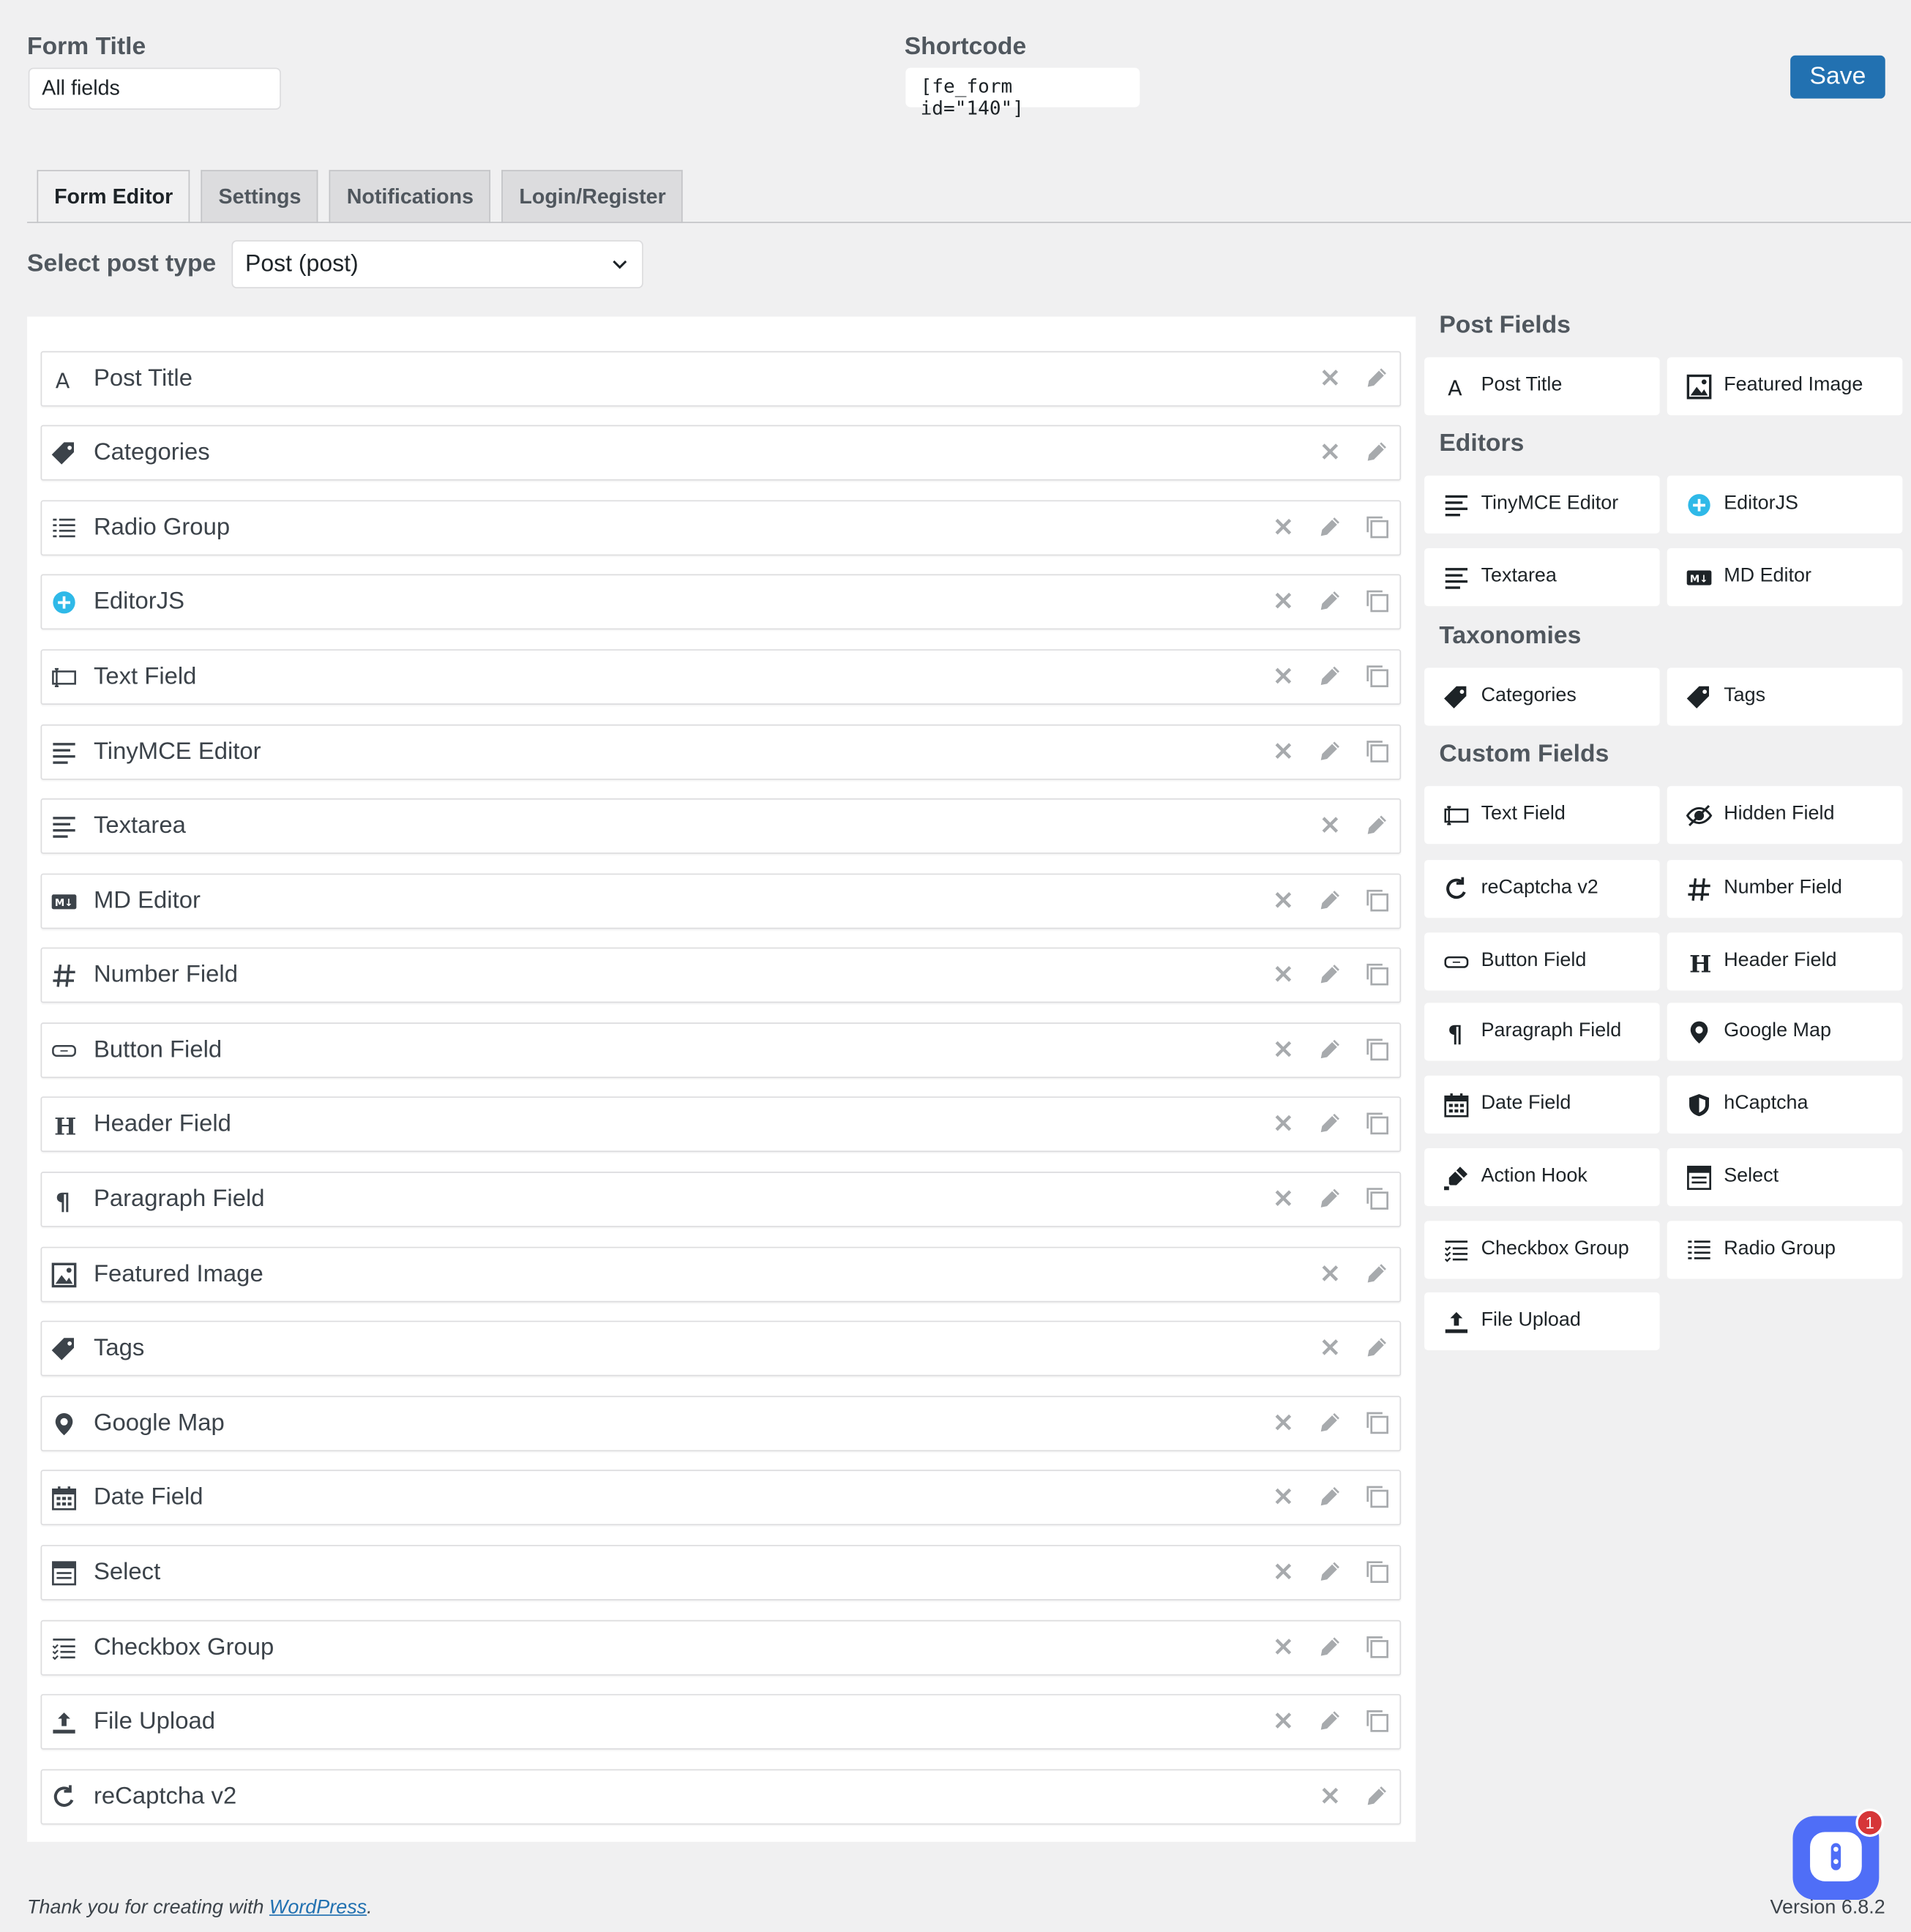 This screenshot has height=1932, width=1911. I want to click on palette-add-button: reCaptcha v2, so click(1542, 889).